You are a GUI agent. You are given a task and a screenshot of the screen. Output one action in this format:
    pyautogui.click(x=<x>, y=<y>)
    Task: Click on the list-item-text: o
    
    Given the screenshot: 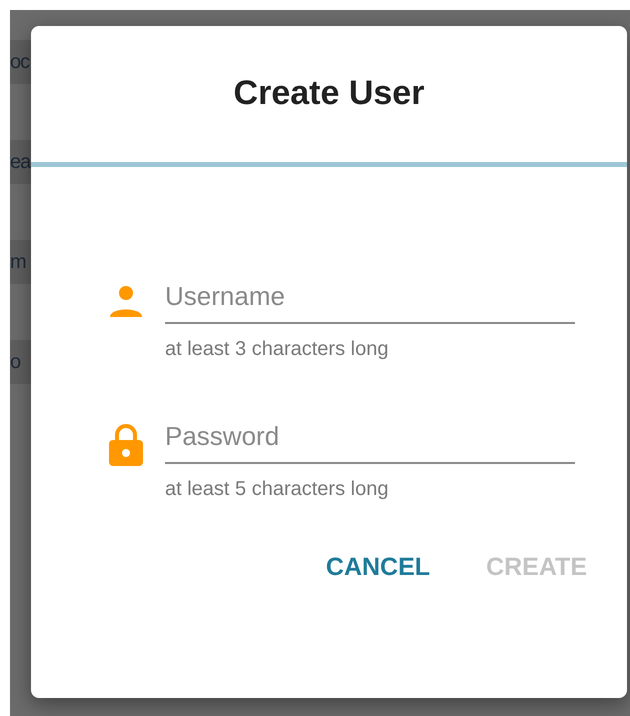 What is the action you would take?
    pyautogui.click(x=15, y=362)
    